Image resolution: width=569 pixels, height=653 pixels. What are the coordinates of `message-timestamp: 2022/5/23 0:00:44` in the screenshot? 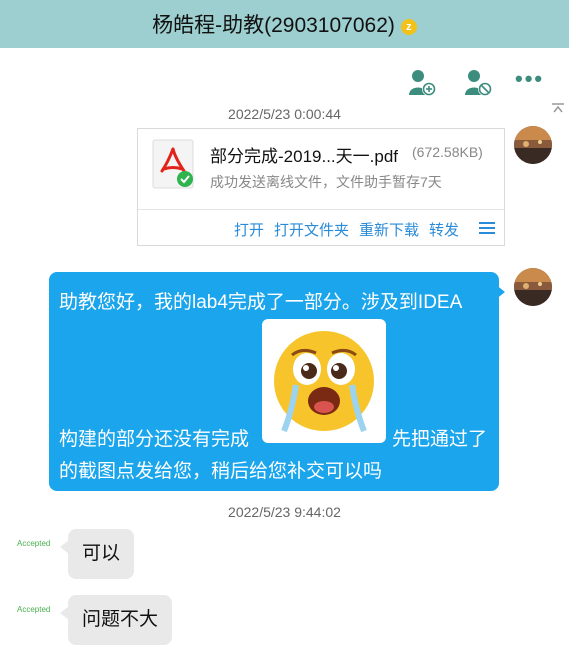 It's located at (284, 114).